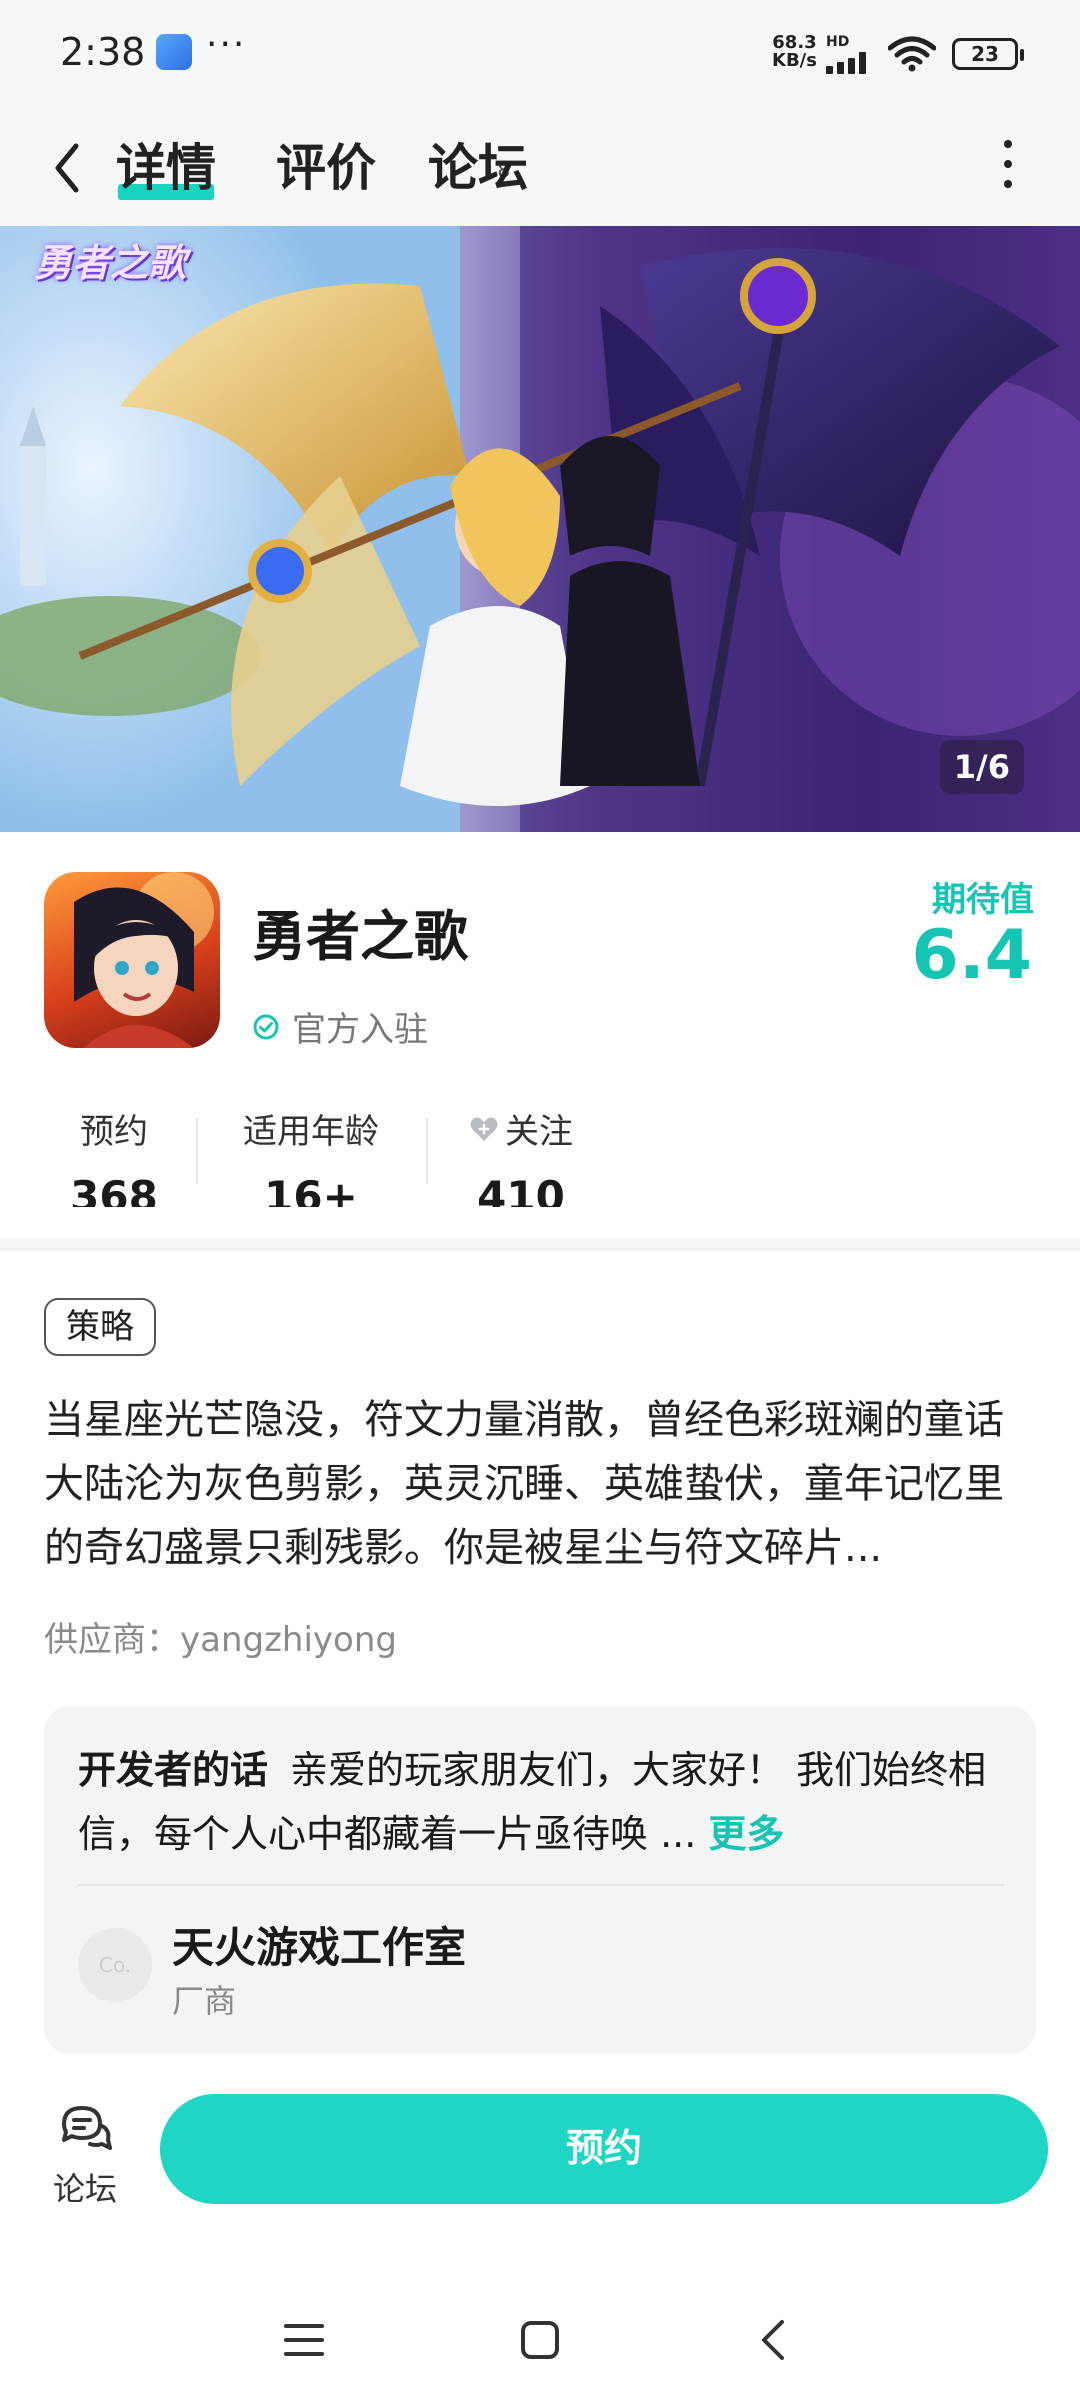 This screenshot has width=1080, height=2400. I want to click on forum-label: 论坛, so click(84, 2189).